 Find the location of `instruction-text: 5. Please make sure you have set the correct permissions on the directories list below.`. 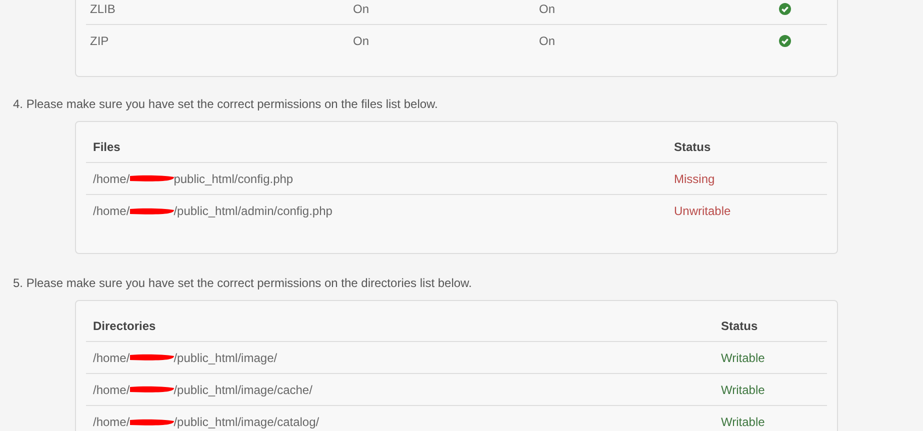

instruction-text: 5. Please make sure you have set the correct permissions on the directories list below. is located at coordinates (242, 283).